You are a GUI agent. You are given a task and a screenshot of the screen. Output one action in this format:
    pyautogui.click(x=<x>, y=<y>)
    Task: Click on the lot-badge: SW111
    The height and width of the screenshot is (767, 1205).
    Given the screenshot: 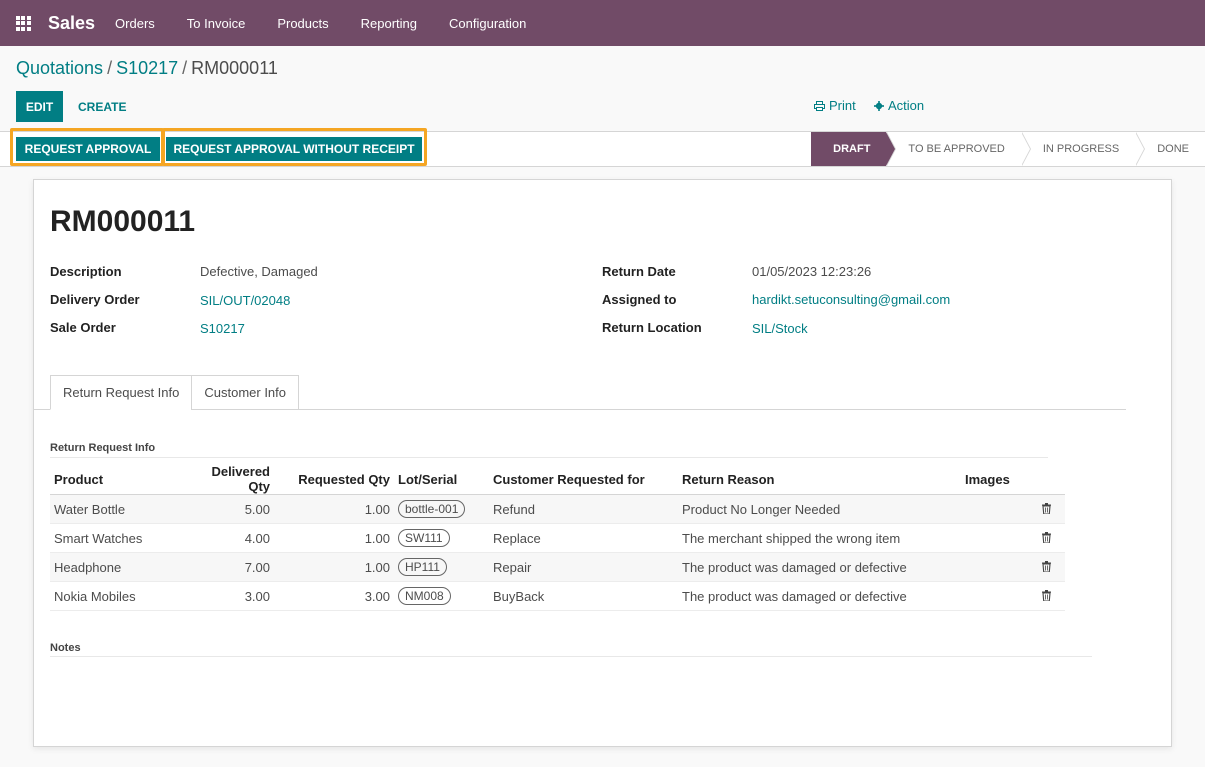 What is the action you would take?
    pyautogui.click(x=424, y=538)
    